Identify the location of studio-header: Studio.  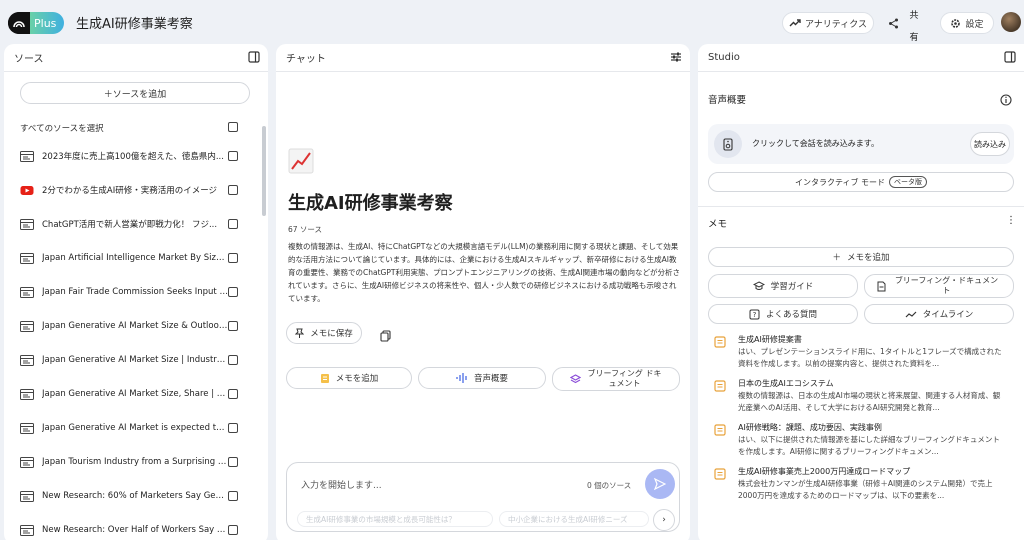
(861, 58).